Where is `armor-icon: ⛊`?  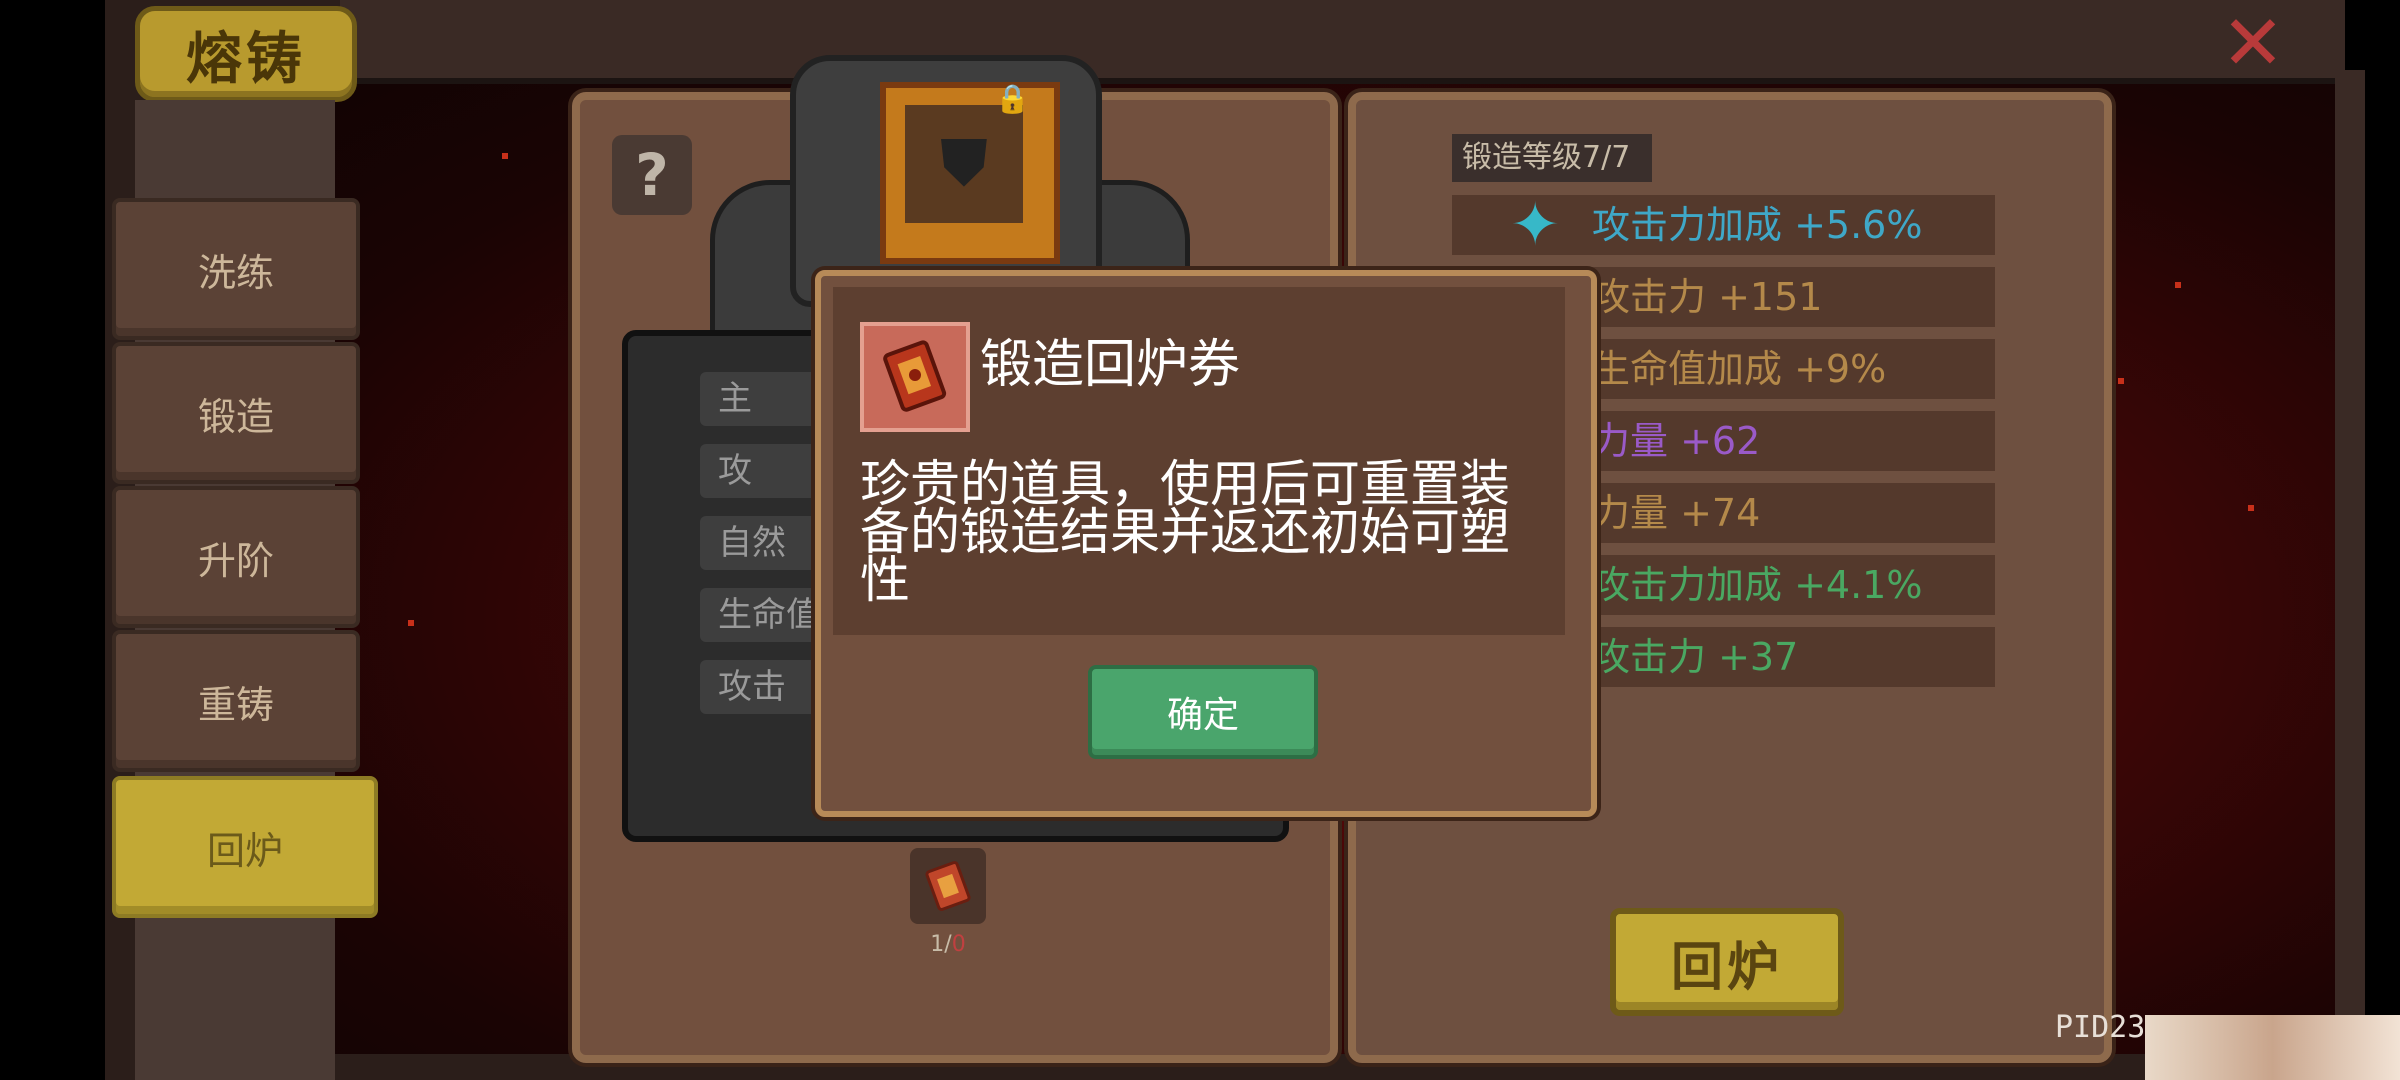
armor-icon: ⛊ is located at coordinates (964, 164).